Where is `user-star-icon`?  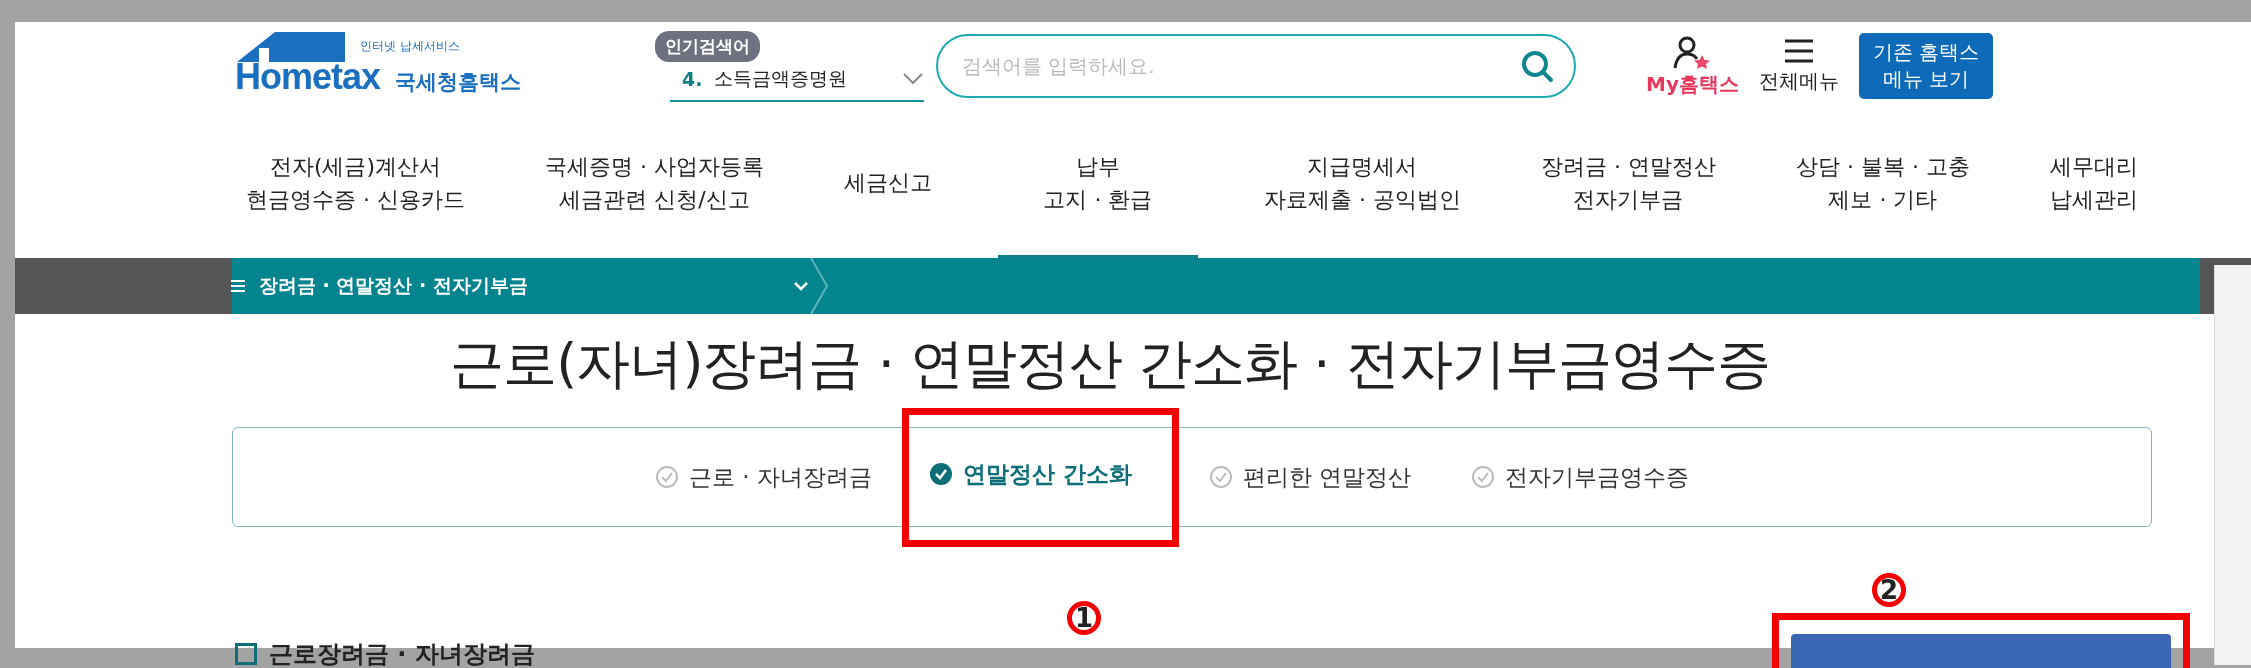
user-star-icon is located at coordinates (1692, 52).